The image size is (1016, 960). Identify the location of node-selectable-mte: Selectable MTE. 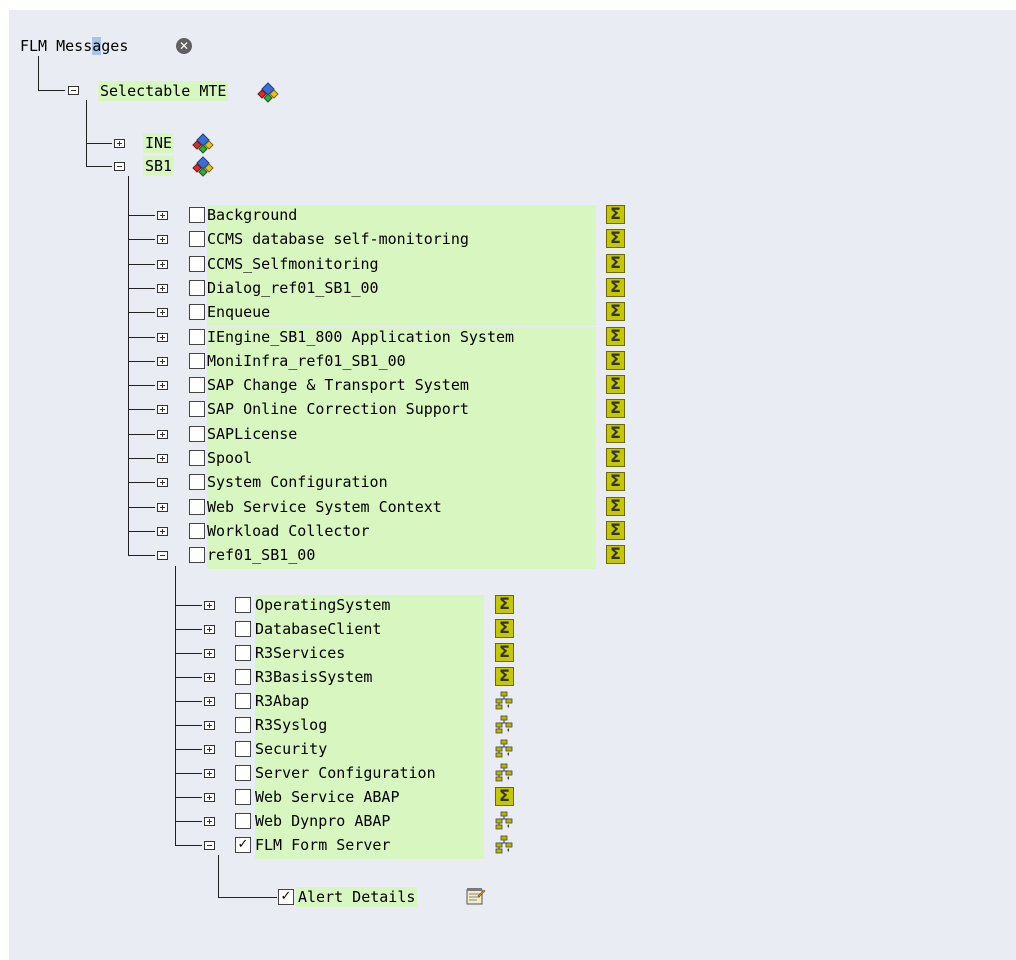
(163, 91).